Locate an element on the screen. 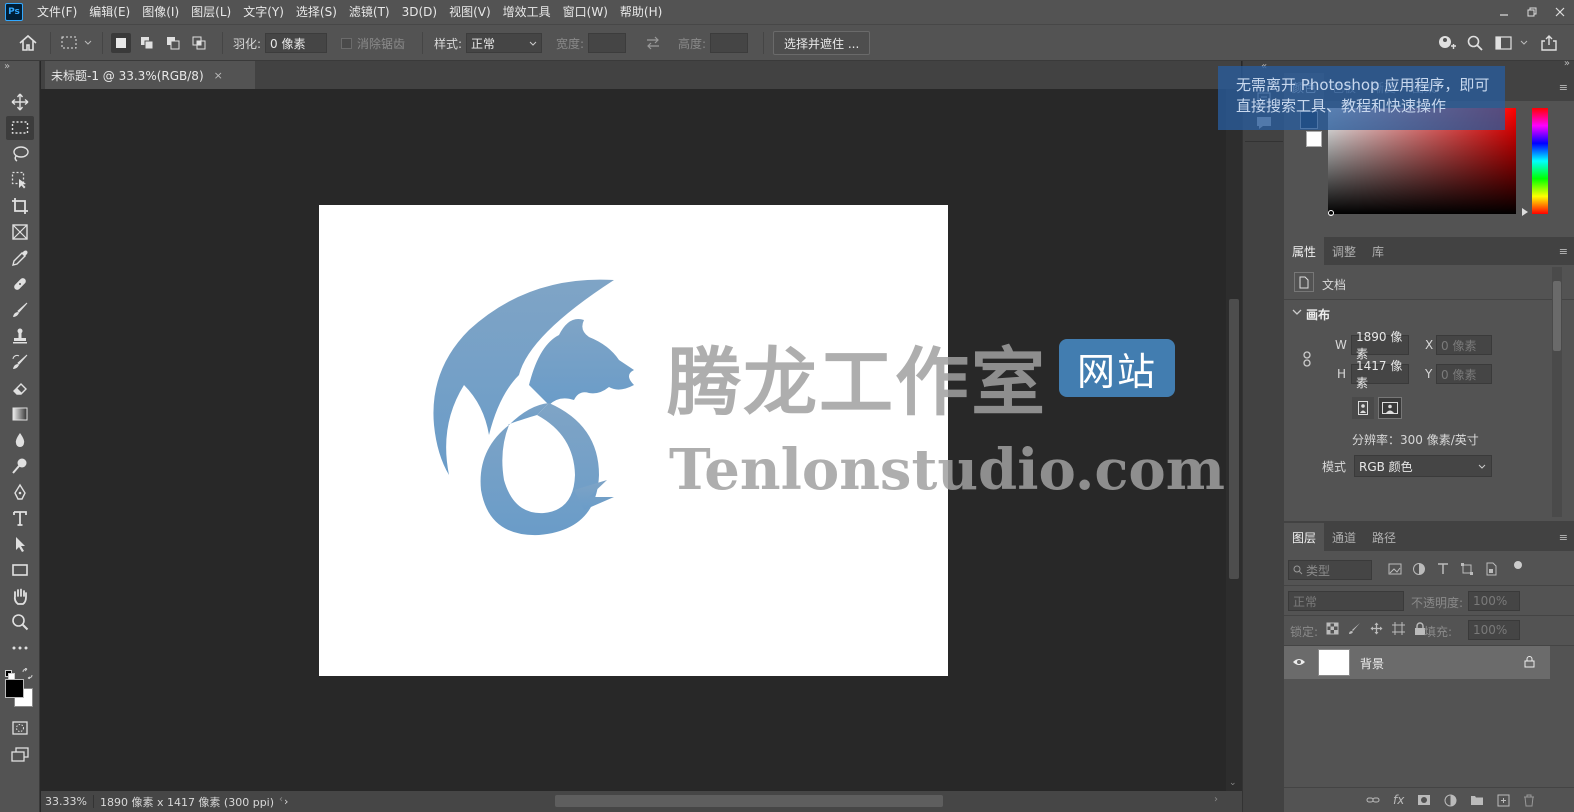 This screenshot has height=812, width=1574. color-mode-select: RGB 颜色 is located at coordinates (1423, 466).